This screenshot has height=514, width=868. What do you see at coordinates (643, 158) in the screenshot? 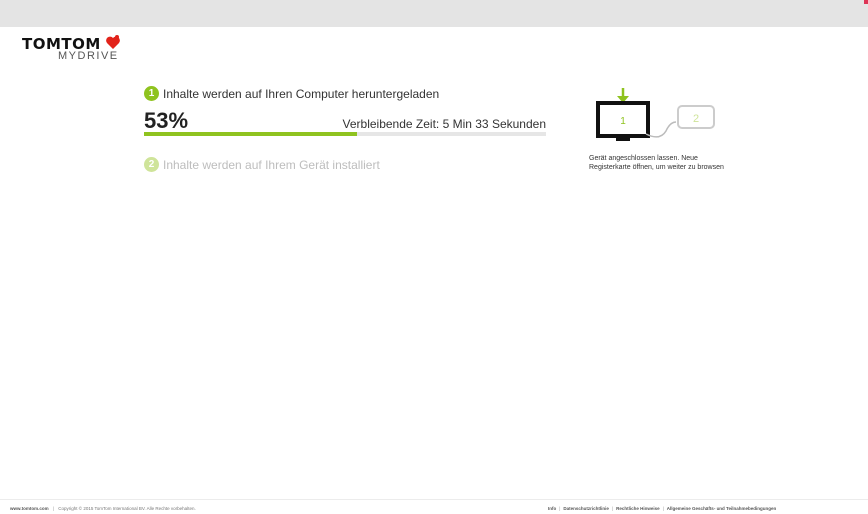
I see `hint-line-1: Gerät angeschlossen lassen. Neue` at bounding box center [643, 158].